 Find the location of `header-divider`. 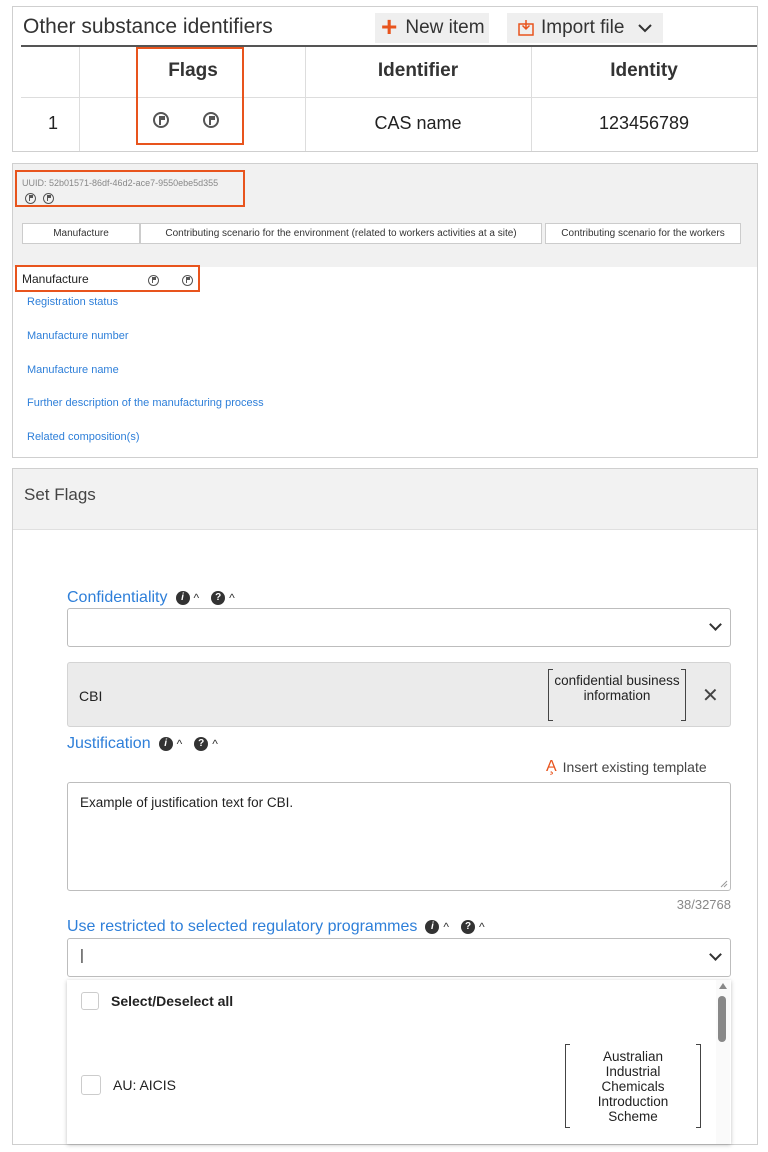

header-divider is located at coordinates (389, 46).